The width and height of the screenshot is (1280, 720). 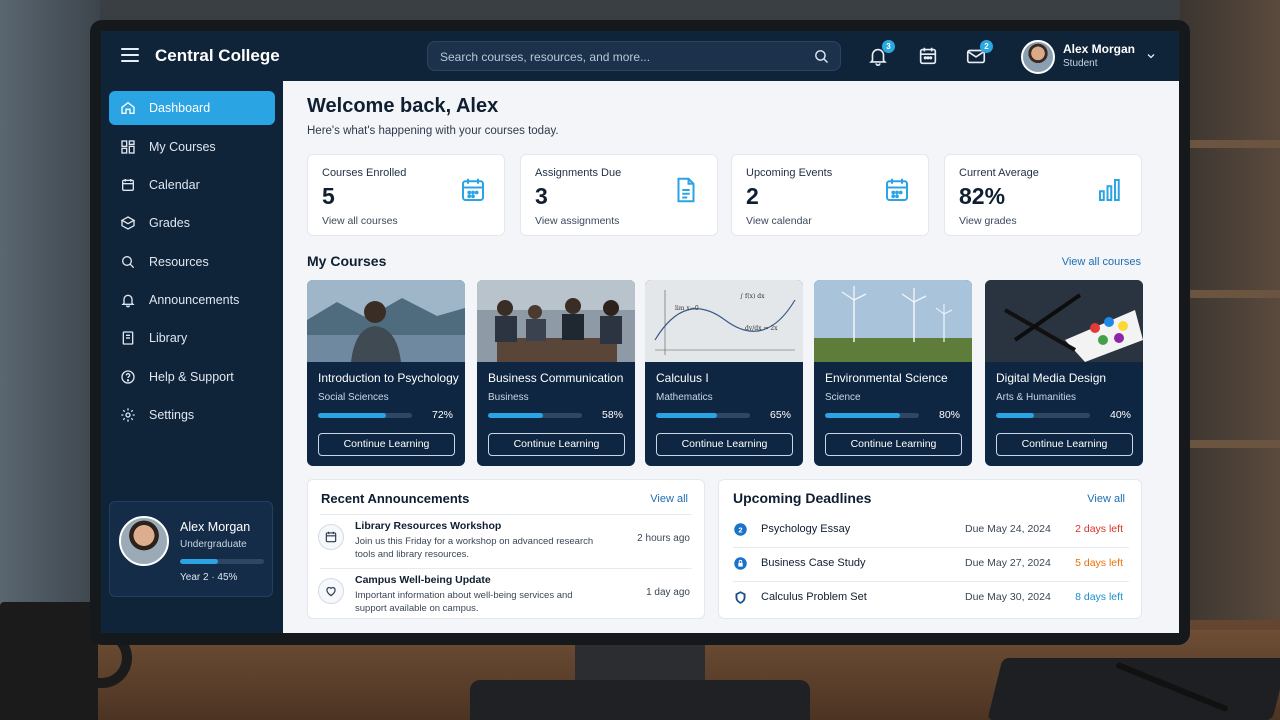 What do you see at coordinates (353, 397) in the screenshot?
I see `course-category: Social Sciences` at bounding box center [353, 397].